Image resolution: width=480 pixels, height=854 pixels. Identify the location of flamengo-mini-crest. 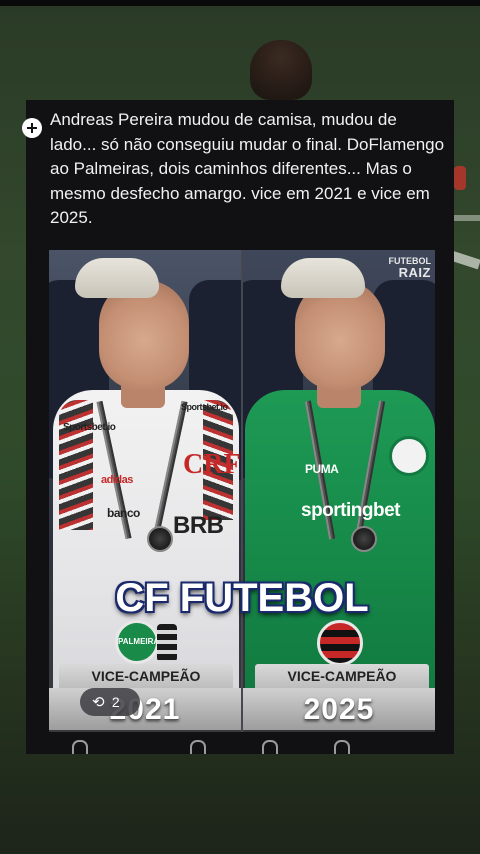
(340, 643).